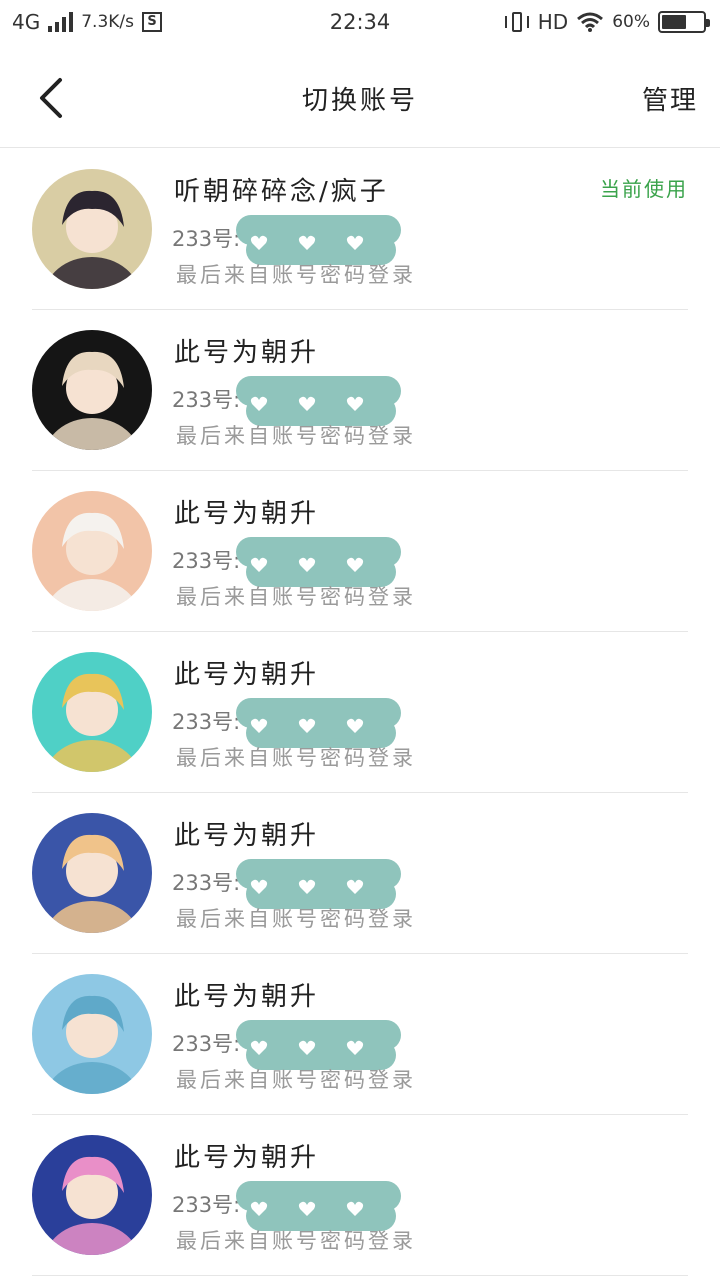  Describe the element at coordinates (360, 1275) in the screenshot. I see `row-divider` at that location.